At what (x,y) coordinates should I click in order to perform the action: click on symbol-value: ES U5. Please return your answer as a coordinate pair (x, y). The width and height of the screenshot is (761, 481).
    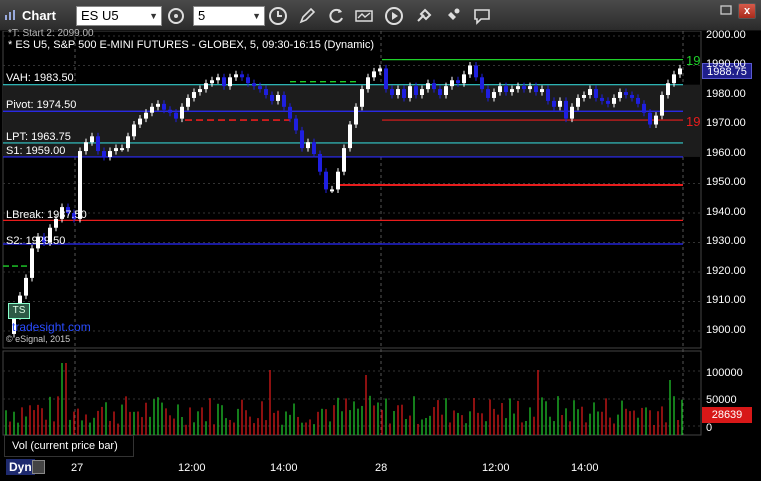
    Looking at the image, I should click on (100, 15).